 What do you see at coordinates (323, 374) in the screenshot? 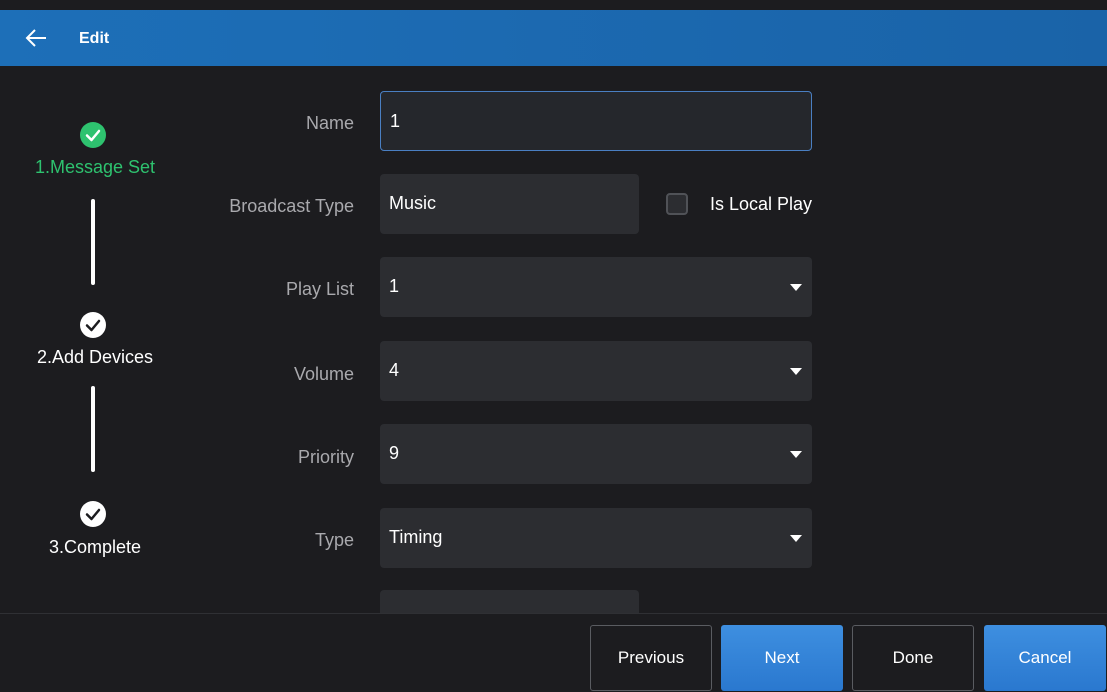
I see `volume-label: Volume` at bounding box center [323, 374].